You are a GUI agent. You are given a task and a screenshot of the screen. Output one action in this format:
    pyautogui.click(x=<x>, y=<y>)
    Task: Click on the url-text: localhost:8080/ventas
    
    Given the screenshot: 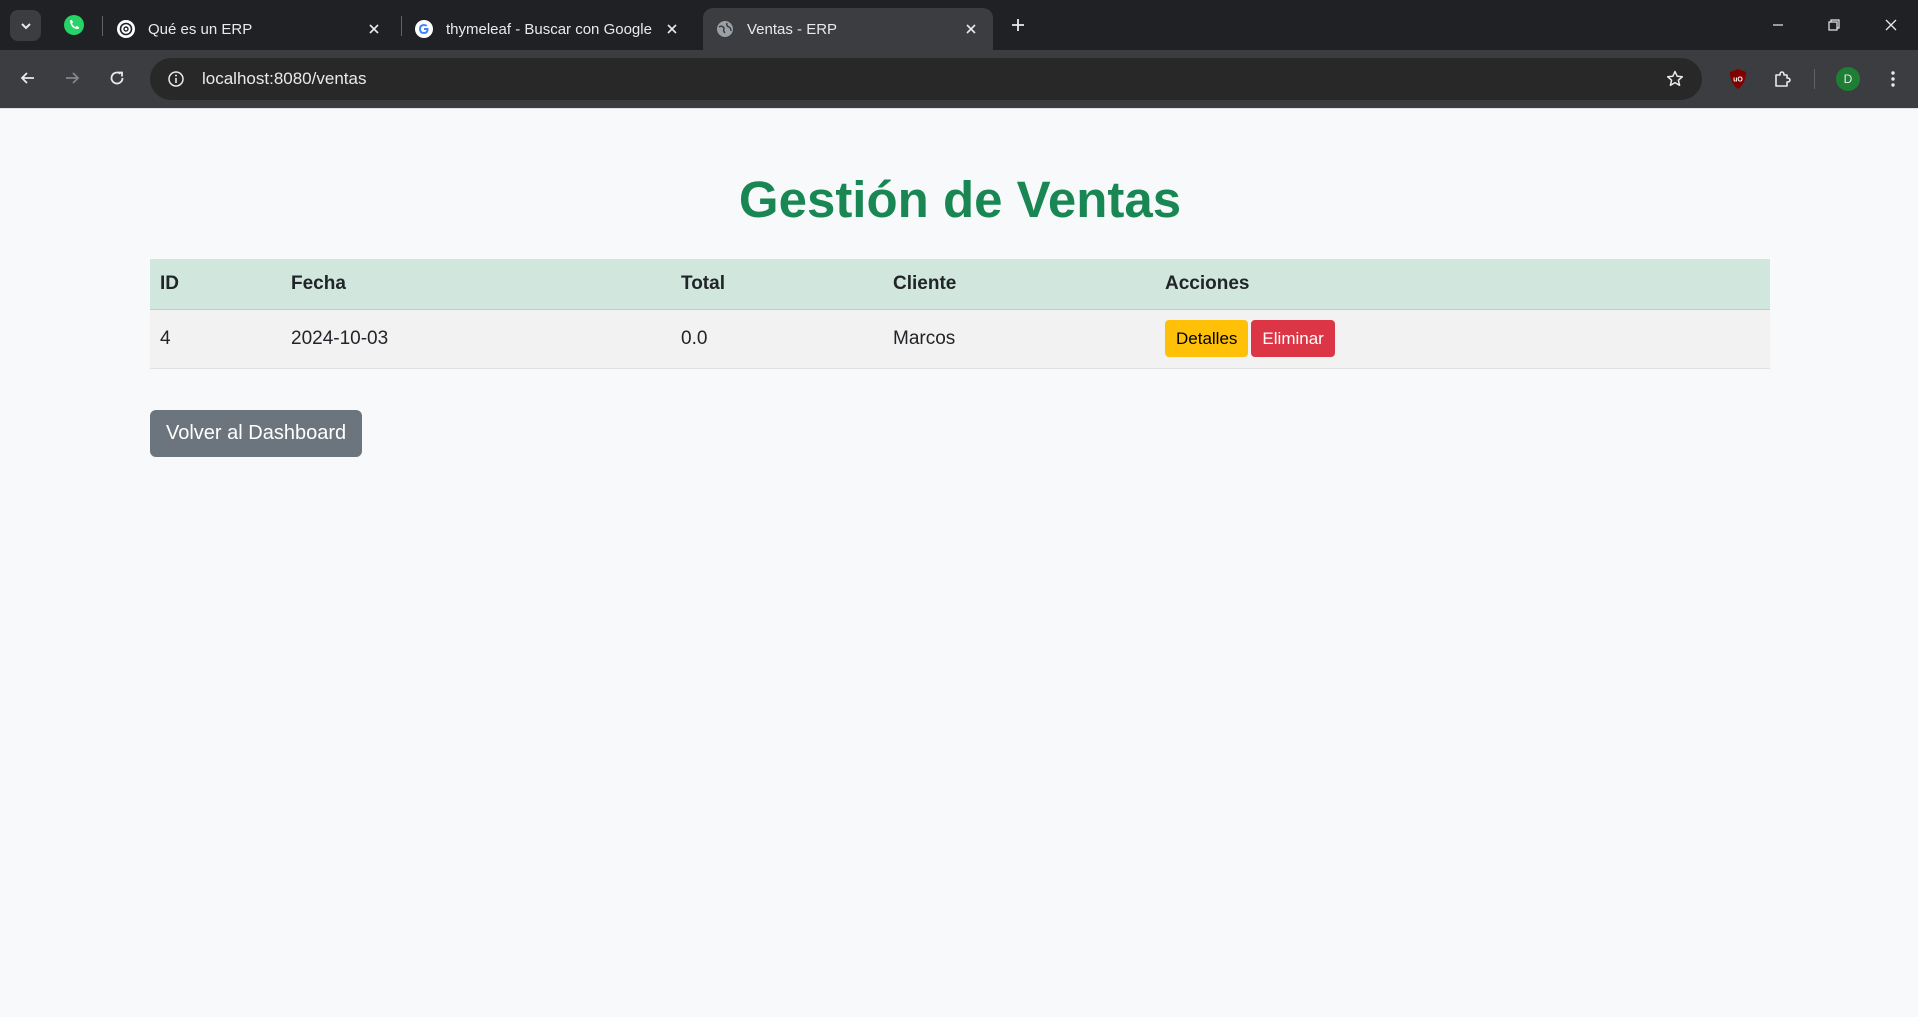 What is the action you would take?
    pyautogui.click(x=928, y=79)
    